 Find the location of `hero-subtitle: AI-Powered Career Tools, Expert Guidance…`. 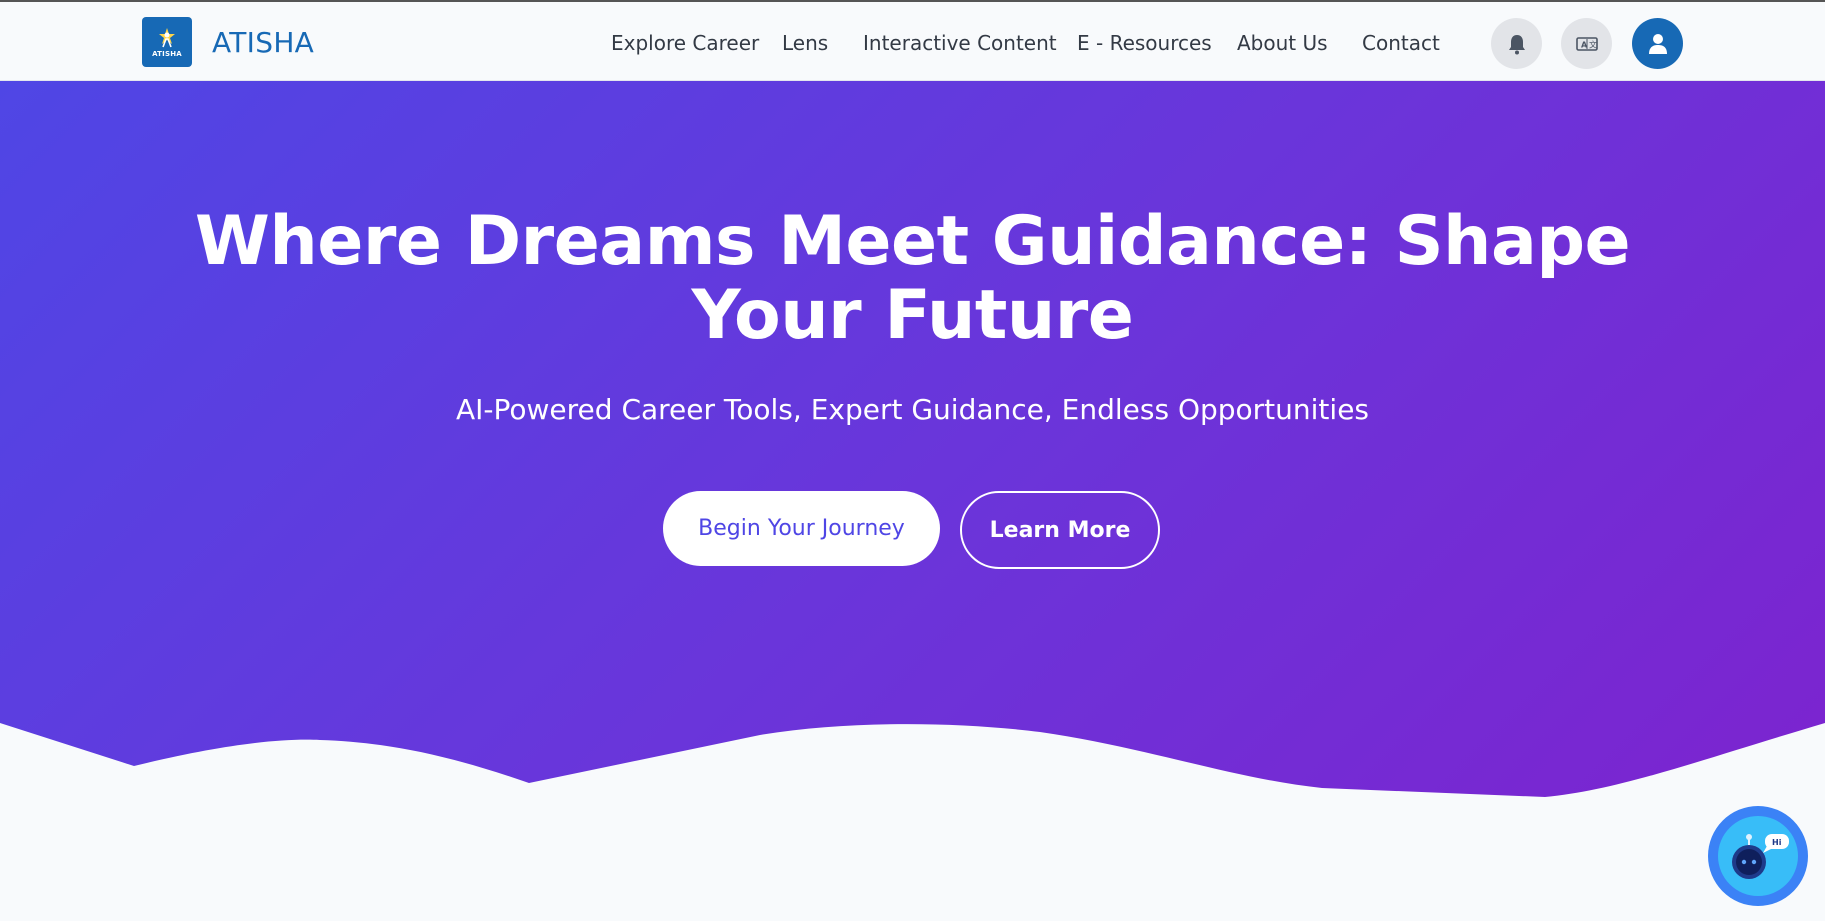

hero-subtitle: AI-Powered Career Tools, Expert Guidance… is located at coordinates (912, 409).